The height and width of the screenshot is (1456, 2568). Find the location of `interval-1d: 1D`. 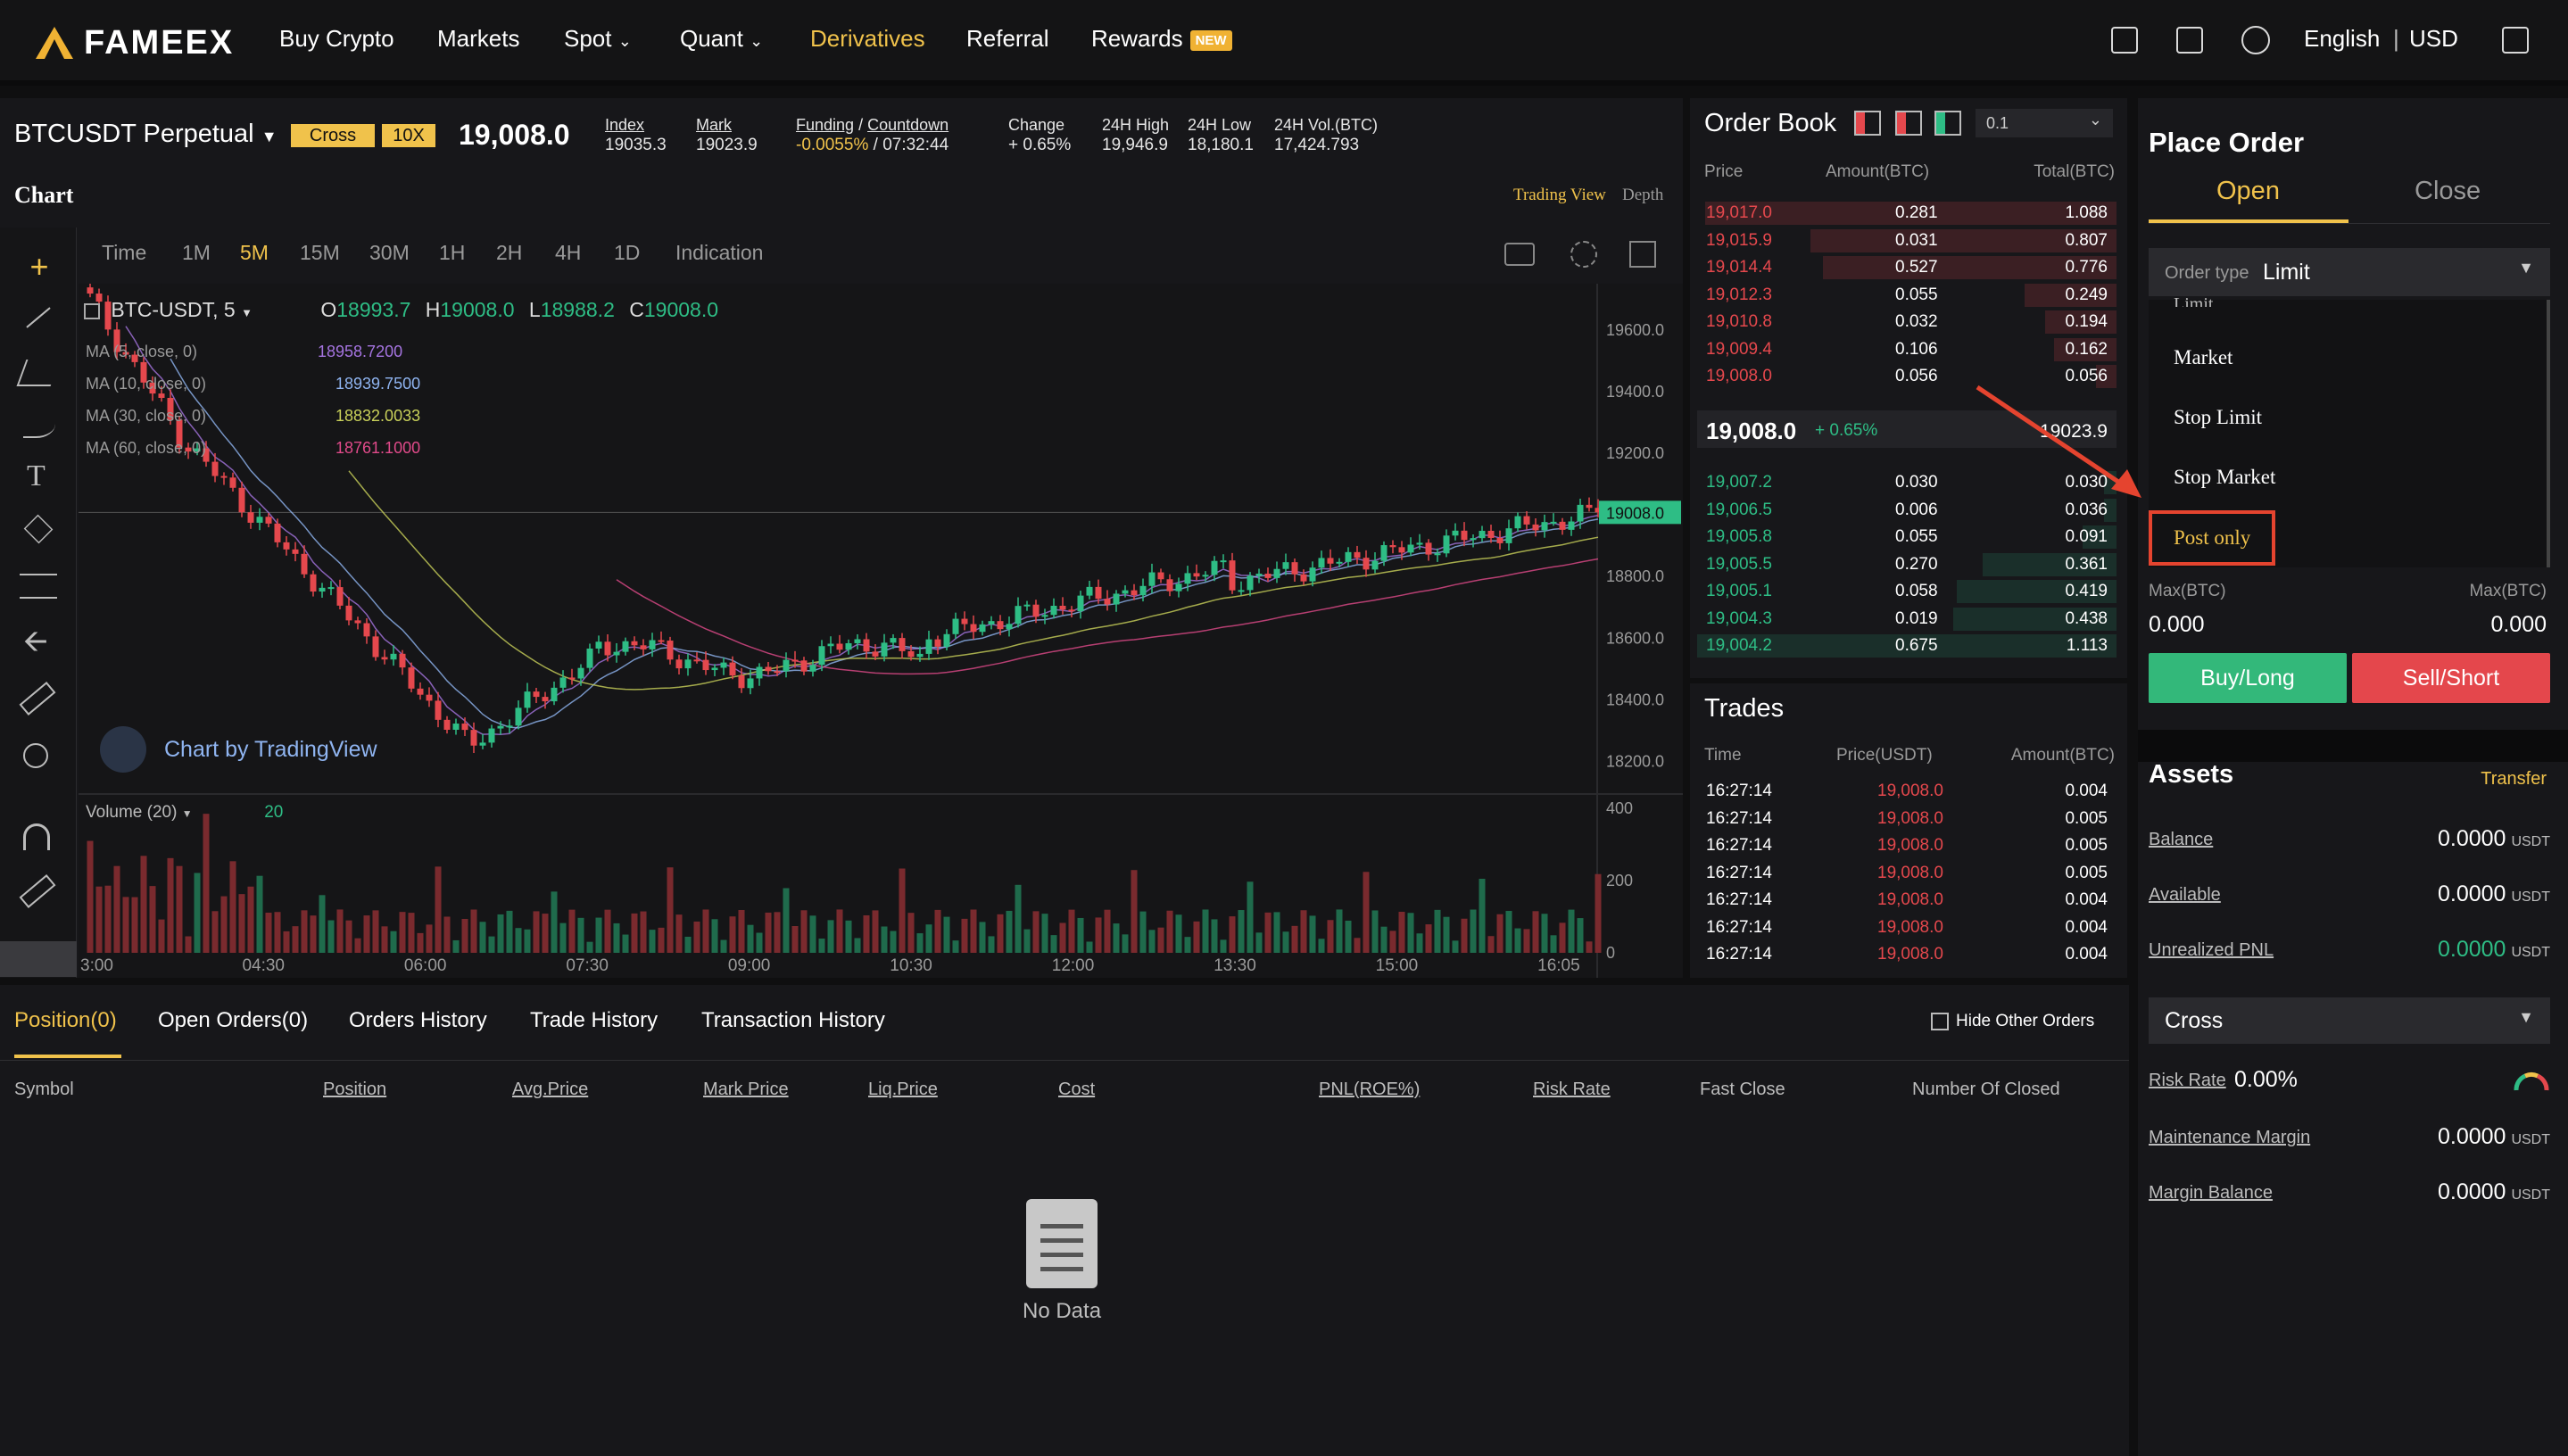

interval-1d: 1D is located at coordinates (627, 253).